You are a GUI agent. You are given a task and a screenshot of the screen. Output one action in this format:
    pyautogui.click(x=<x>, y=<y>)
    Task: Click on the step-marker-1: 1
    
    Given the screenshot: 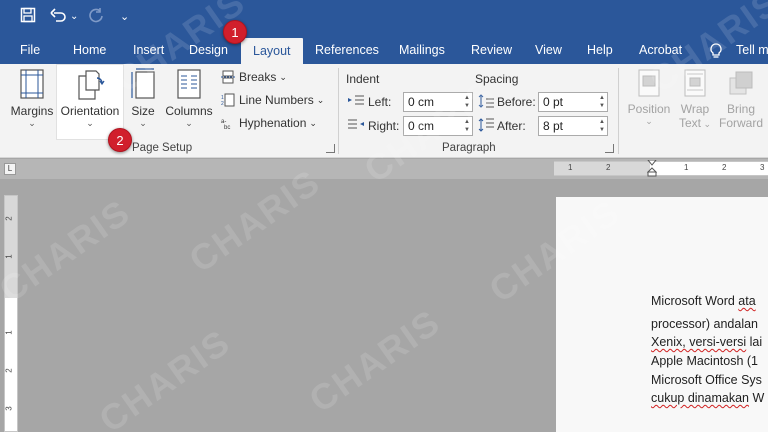 What is the action you would take?
    pyautogui.click(x=235, y=32)
    